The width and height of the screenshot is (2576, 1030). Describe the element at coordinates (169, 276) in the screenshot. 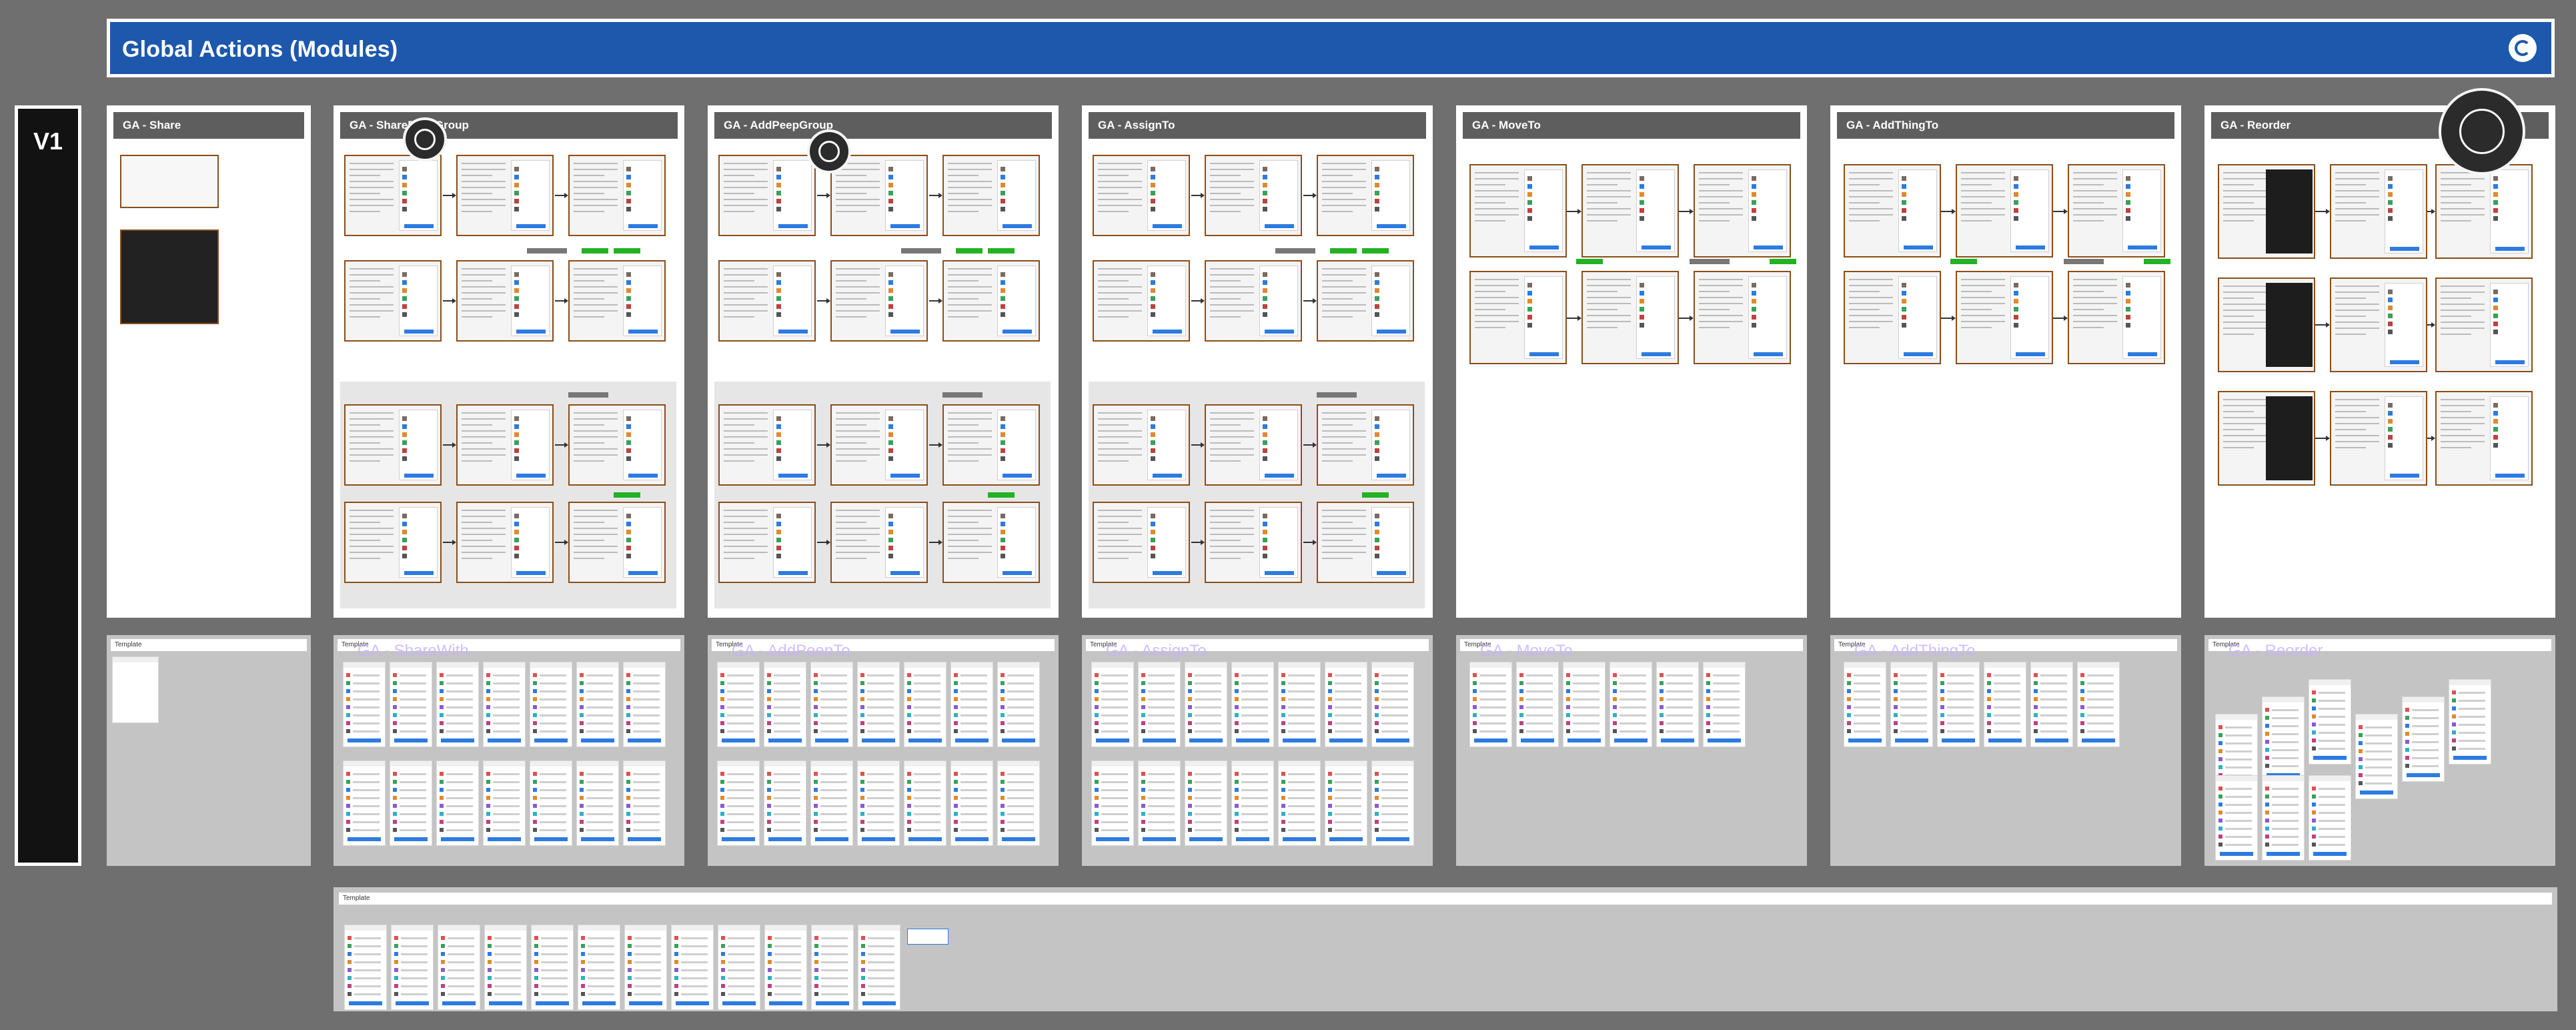

I see `share-sheet-card` at that location.